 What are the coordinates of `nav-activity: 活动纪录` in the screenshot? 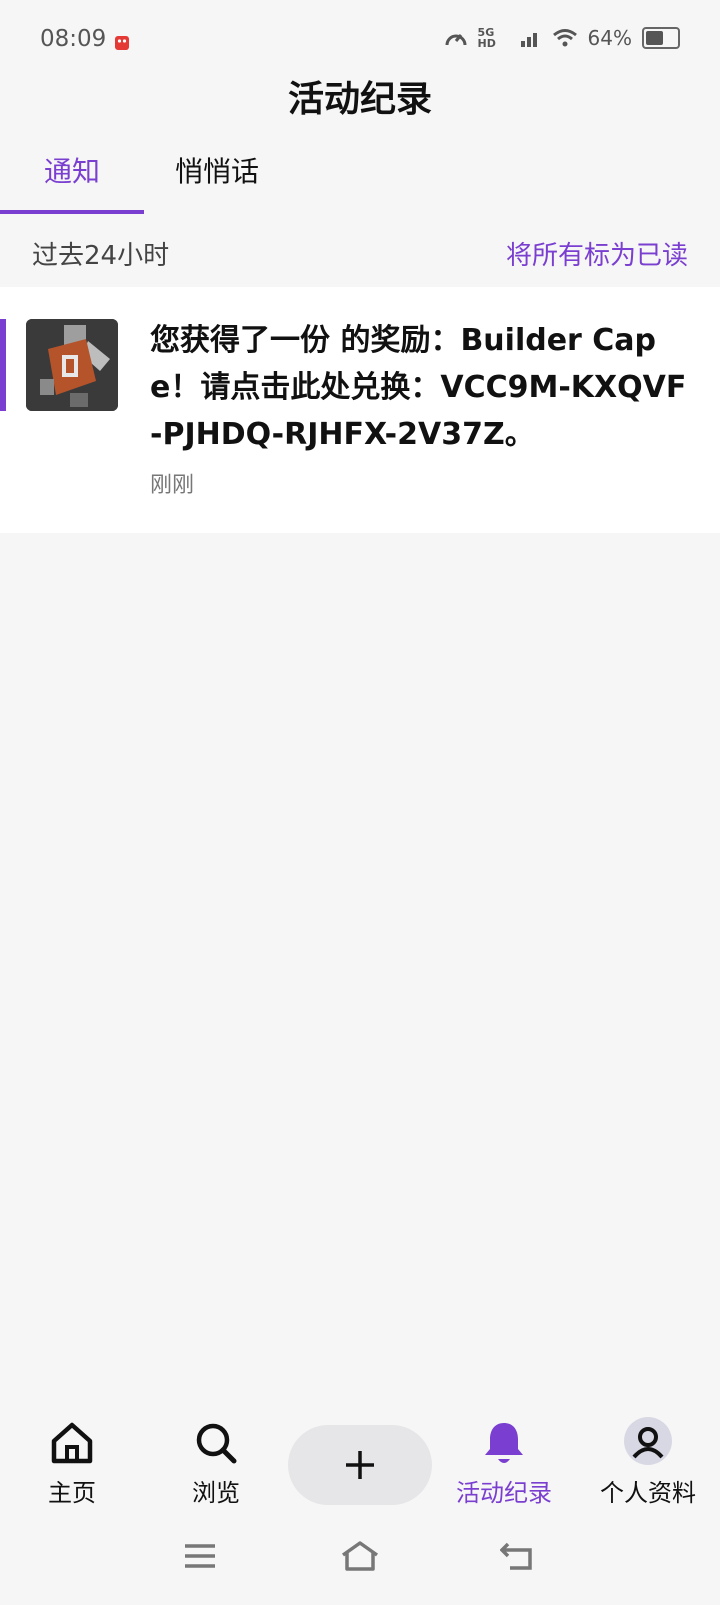 It's located at (504, 1461).